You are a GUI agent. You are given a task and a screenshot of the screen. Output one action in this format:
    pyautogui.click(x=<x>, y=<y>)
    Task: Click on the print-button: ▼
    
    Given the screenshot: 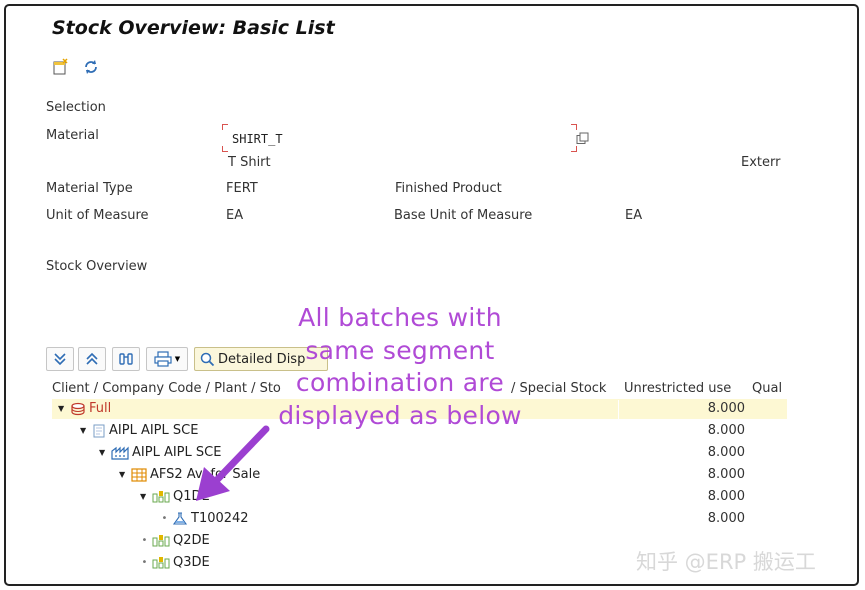 What is the action you would take?
    pyautogui.click(x=167, y=359)
    